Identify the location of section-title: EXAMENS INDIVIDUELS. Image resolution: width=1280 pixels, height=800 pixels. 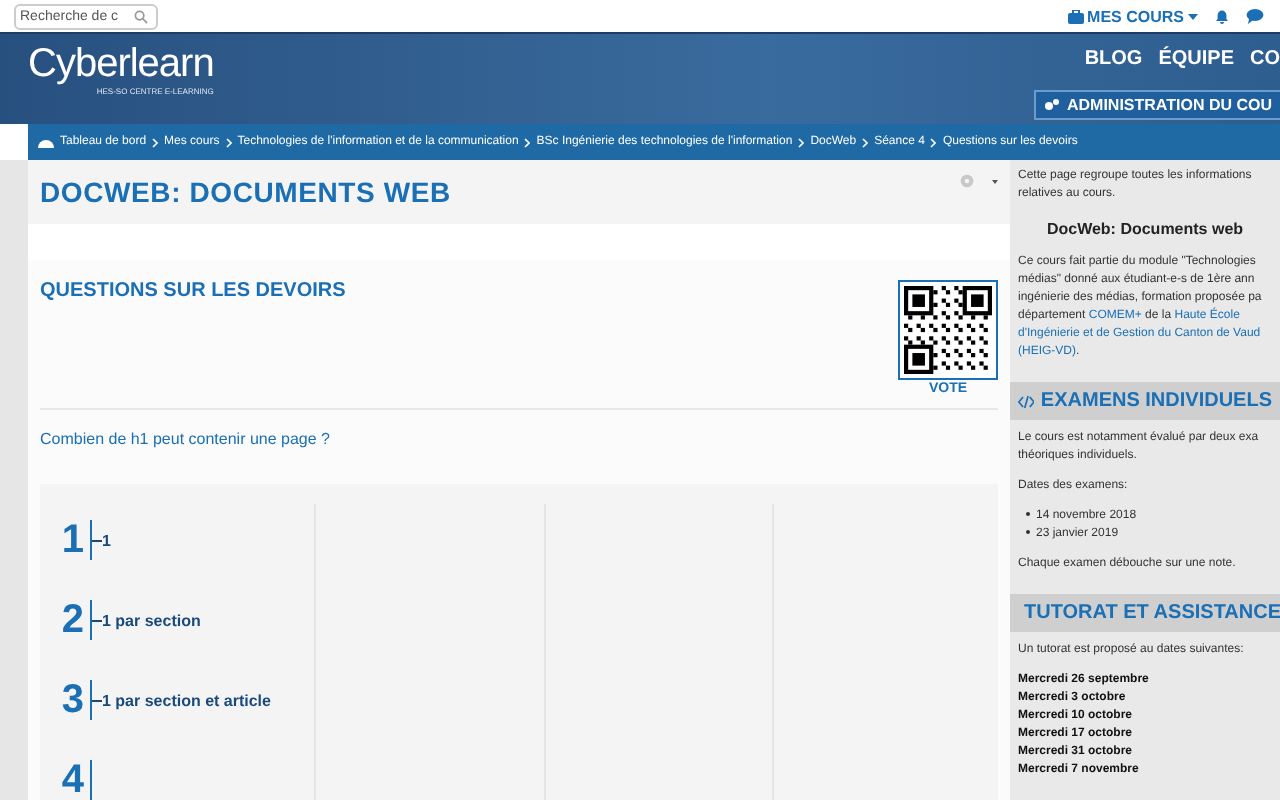
(1156, 401).